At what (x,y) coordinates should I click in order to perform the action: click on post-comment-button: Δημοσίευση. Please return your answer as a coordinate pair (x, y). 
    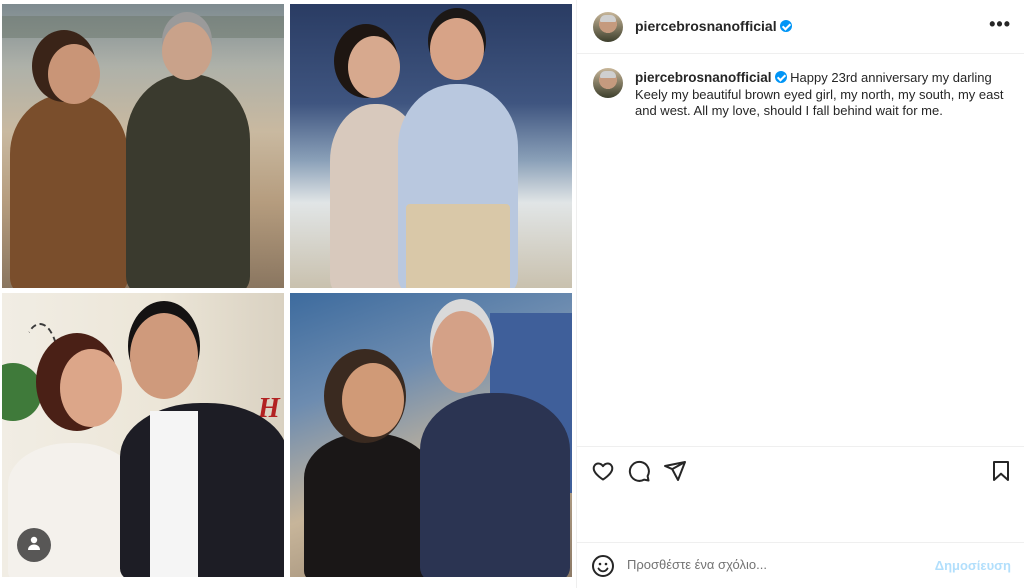
    Looking at the image, I should click on (973, 565).